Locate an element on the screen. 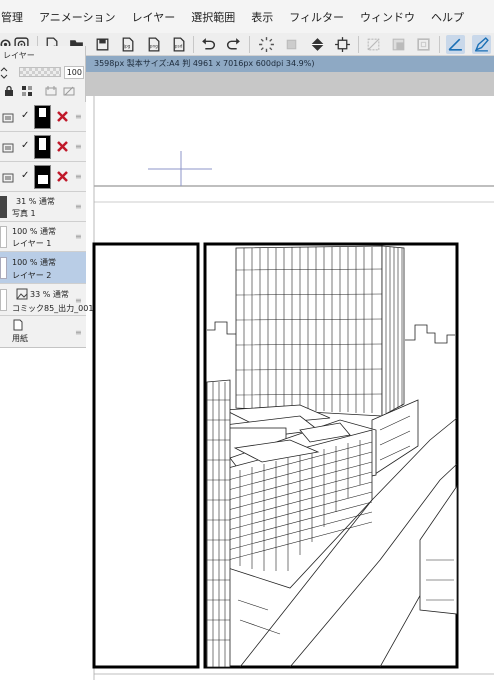 This screenshot has height=680, width=494. layer-name: レイヤー 1 is located at coordinates (32, 243).